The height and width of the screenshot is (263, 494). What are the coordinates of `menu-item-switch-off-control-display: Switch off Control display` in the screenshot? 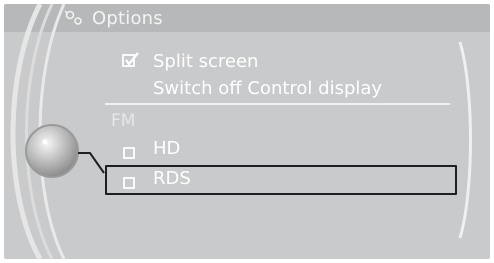 It's located at (267, 88).